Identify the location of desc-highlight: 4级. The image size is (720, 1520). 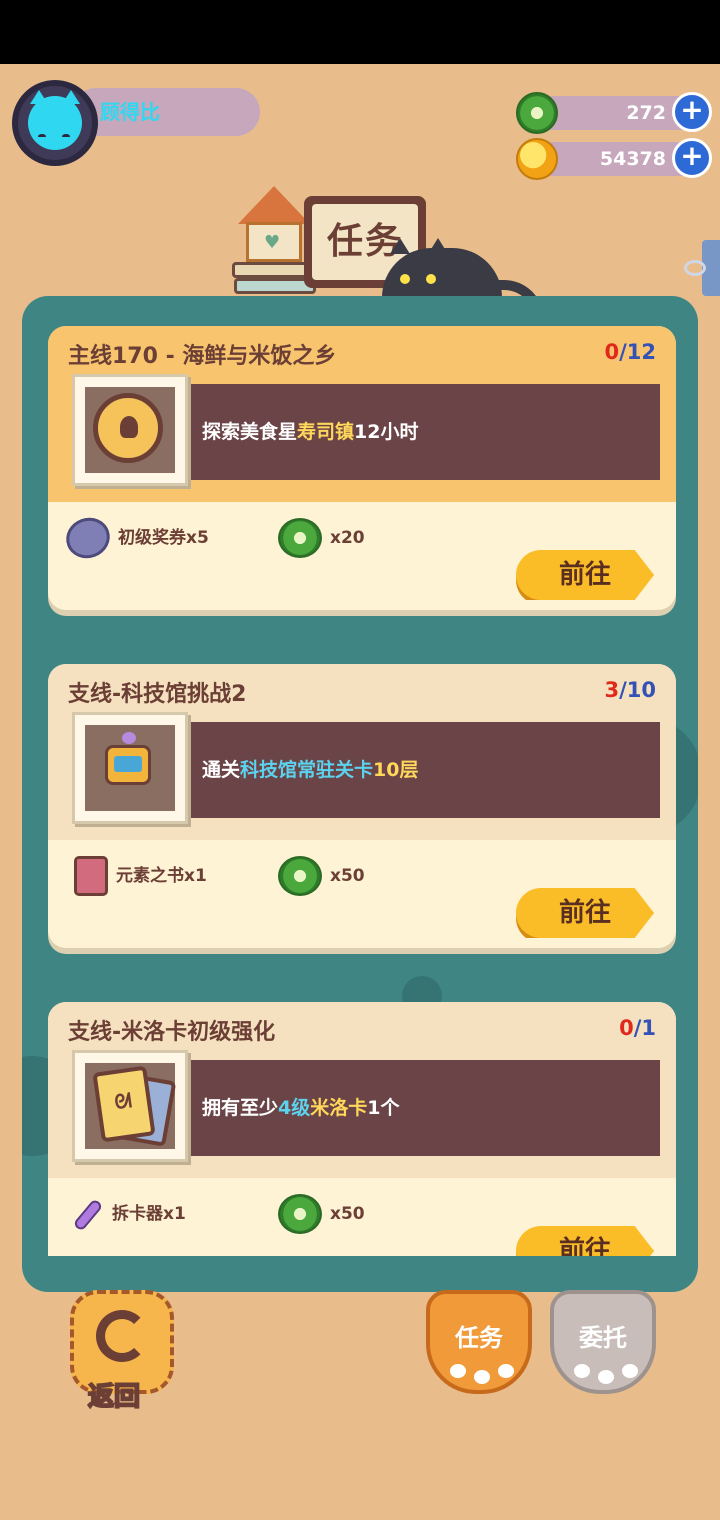
(294, 1108).